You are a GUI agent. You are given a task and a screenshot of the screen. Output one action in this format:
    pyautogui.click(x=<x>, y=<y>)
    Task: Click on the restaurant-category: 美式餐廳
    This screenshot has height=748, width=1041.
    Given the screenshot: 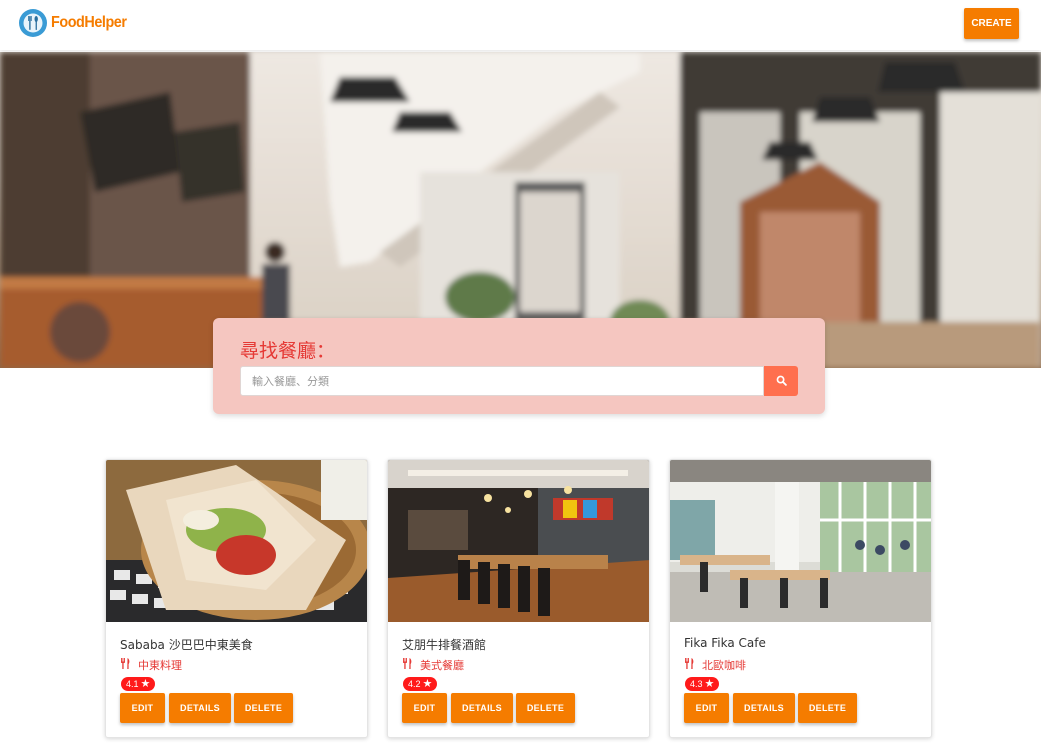 What is the action you would take?
    pyautogui.click(x=433, y=665)
    